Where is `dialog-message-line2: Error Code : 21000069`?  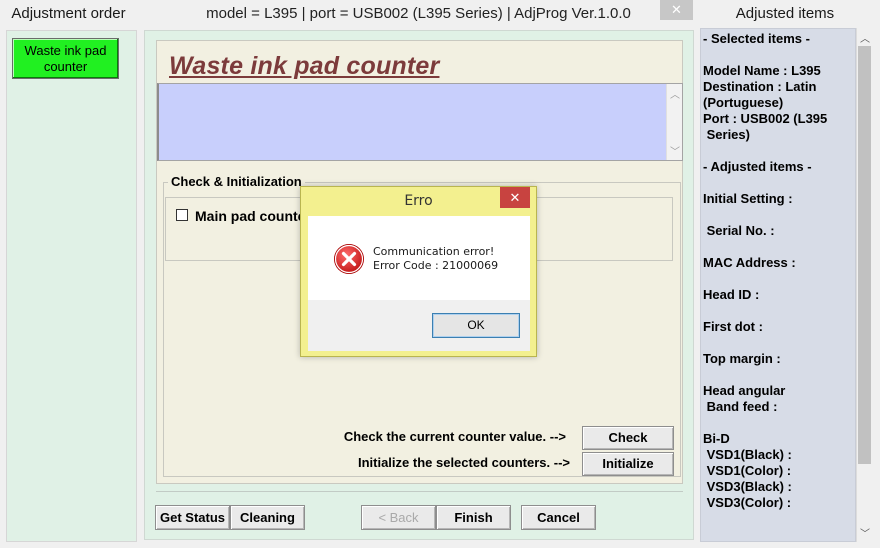
dialog-message-line2: Error Code : 21000069 is located at coordinates (436, 265).